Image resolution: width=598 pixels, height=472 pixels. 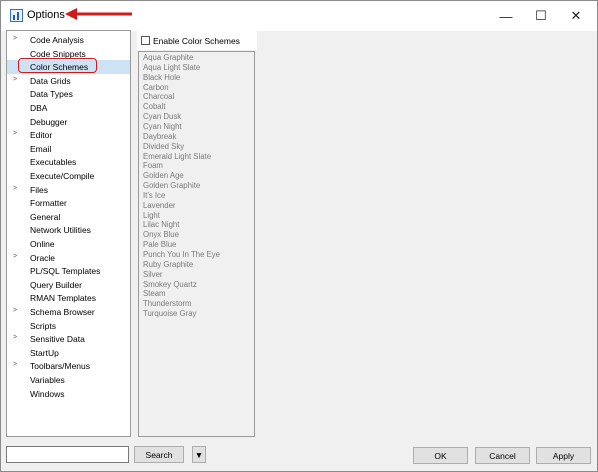 What do you see at coordinates (57, 65) in the screenshot?
I see `selection-highlight-annotation` at bounding box center [57, 65].